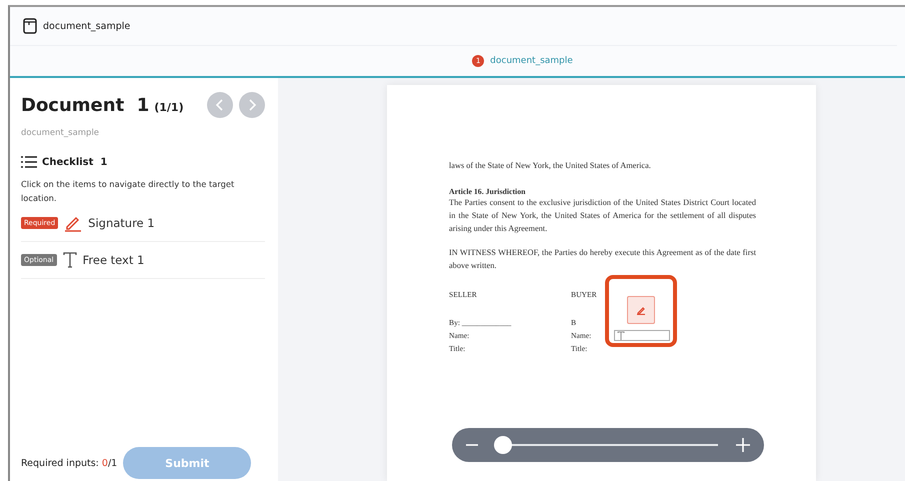  Describe the element at coordinates (30, 26) in the screenshot. I see `document-icon` at that location.